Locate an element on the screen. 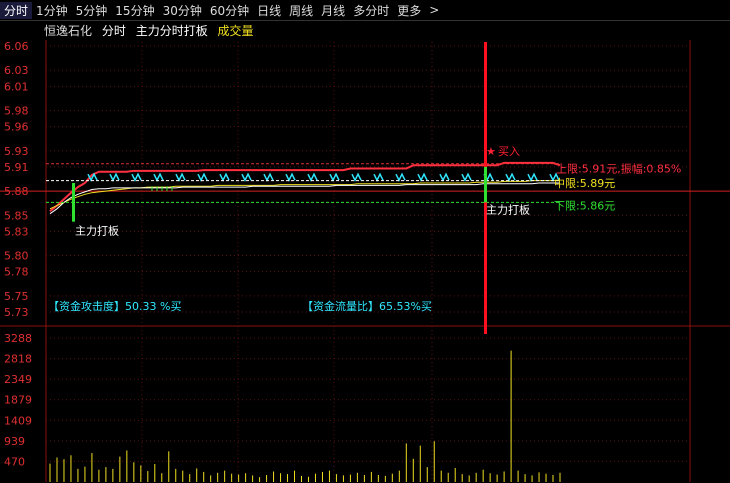 The height and width of the screenshot is (483, 730). volume-tick-1: 2818 is located at coordinates (18, 359).